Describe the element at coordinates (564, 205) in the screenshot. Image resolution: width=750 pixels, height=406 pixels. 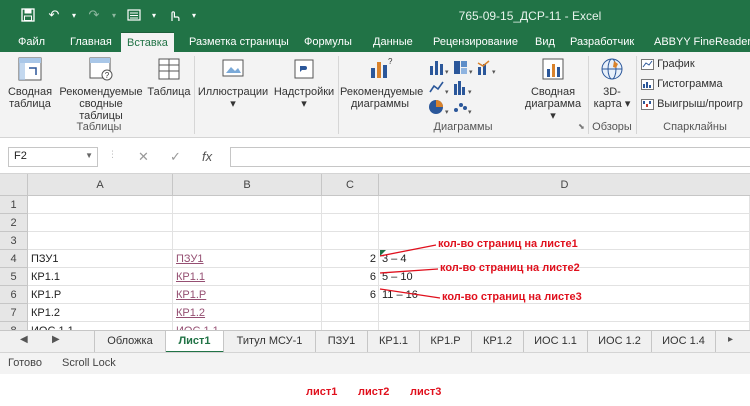
I see `cell-d1` at that location.